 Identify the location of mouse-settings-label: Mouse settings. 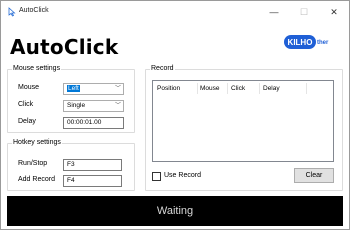
(37, 68).